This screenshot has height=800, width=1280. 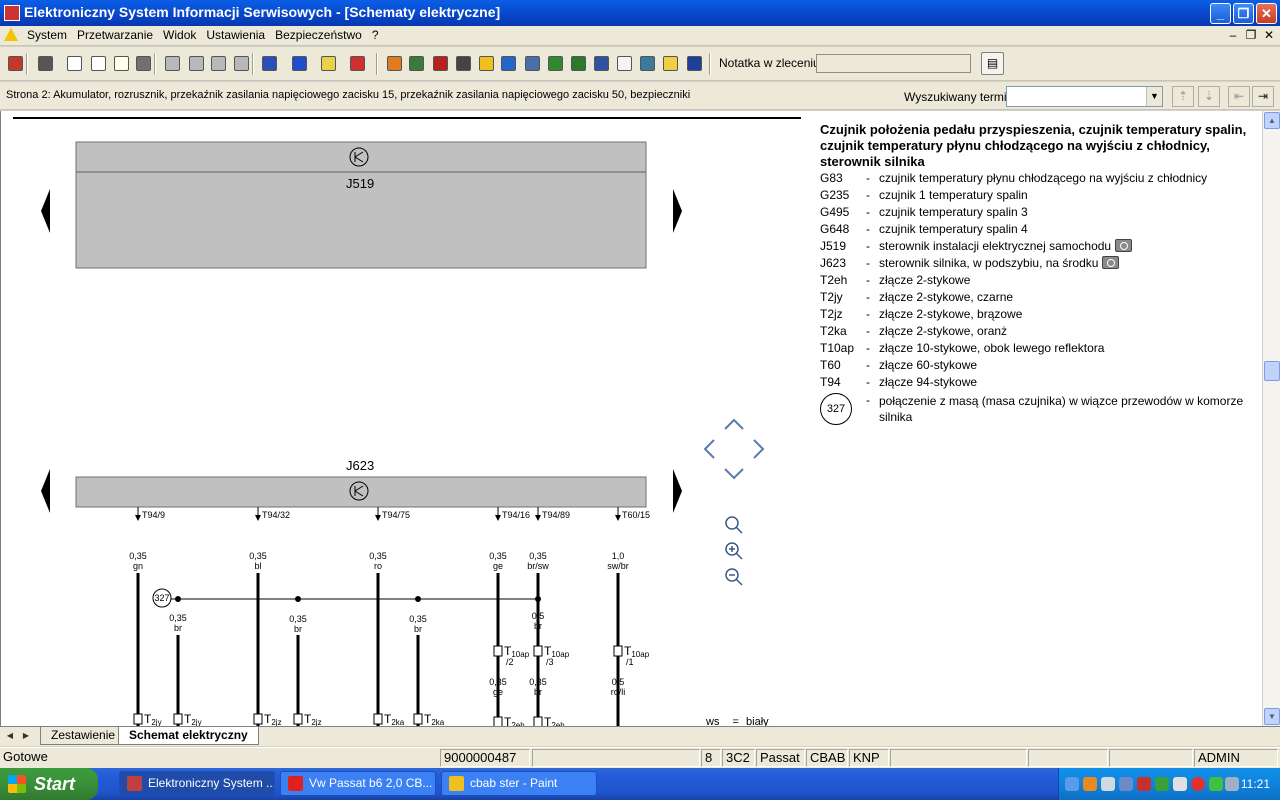 I want to click on toolbar-button-question-doc, so click(x=670, y=63).